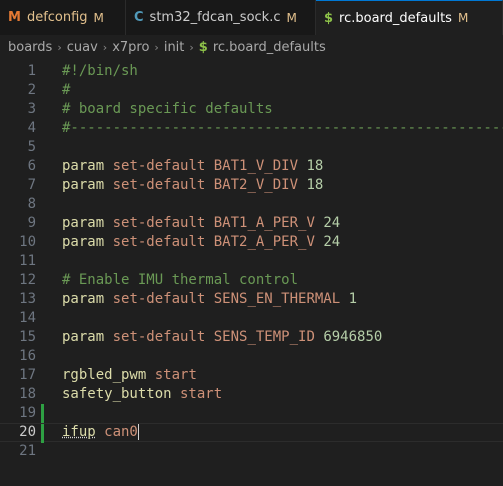  I want to click on token: 6946850, so click(353, 337).